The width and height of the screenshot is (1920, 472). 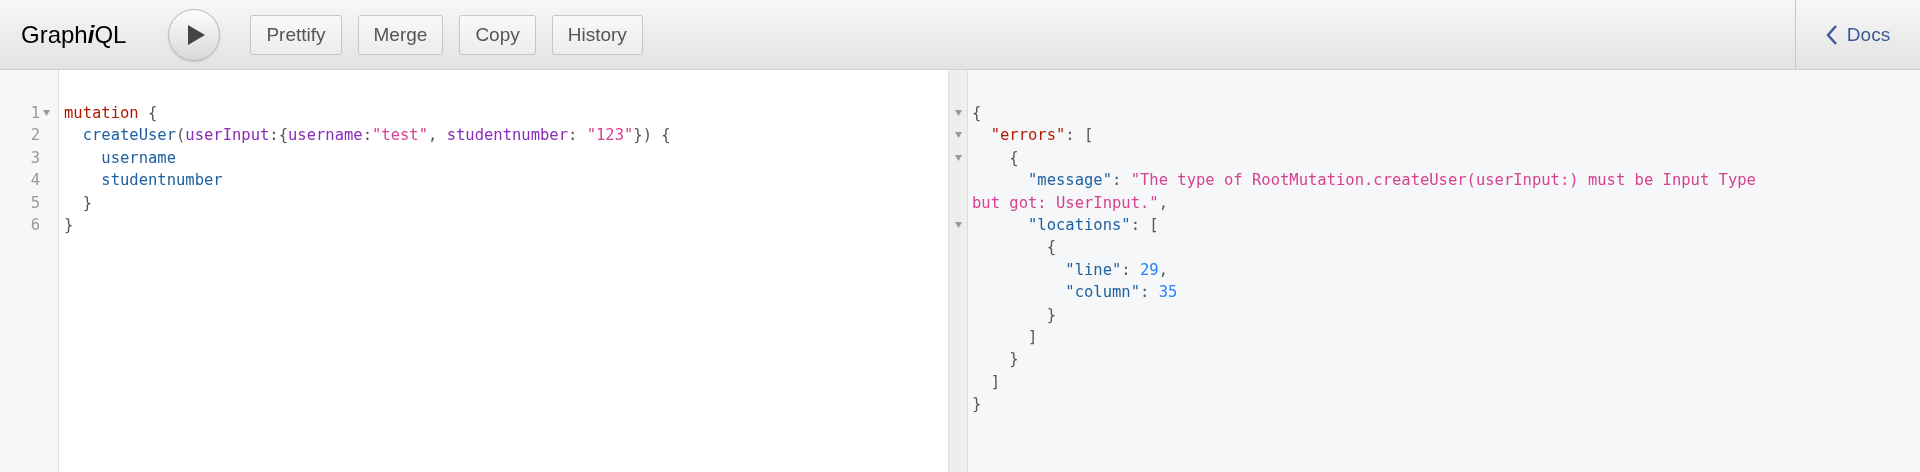 I want to click on code-line: "errors": [, so click(x=1042, y=136).